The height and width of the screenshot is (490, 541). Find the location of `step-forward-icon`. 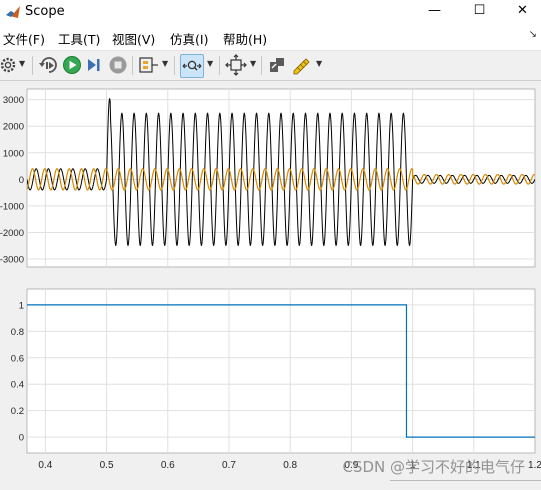

step-forward-icon is located at coordinates (95, 65).